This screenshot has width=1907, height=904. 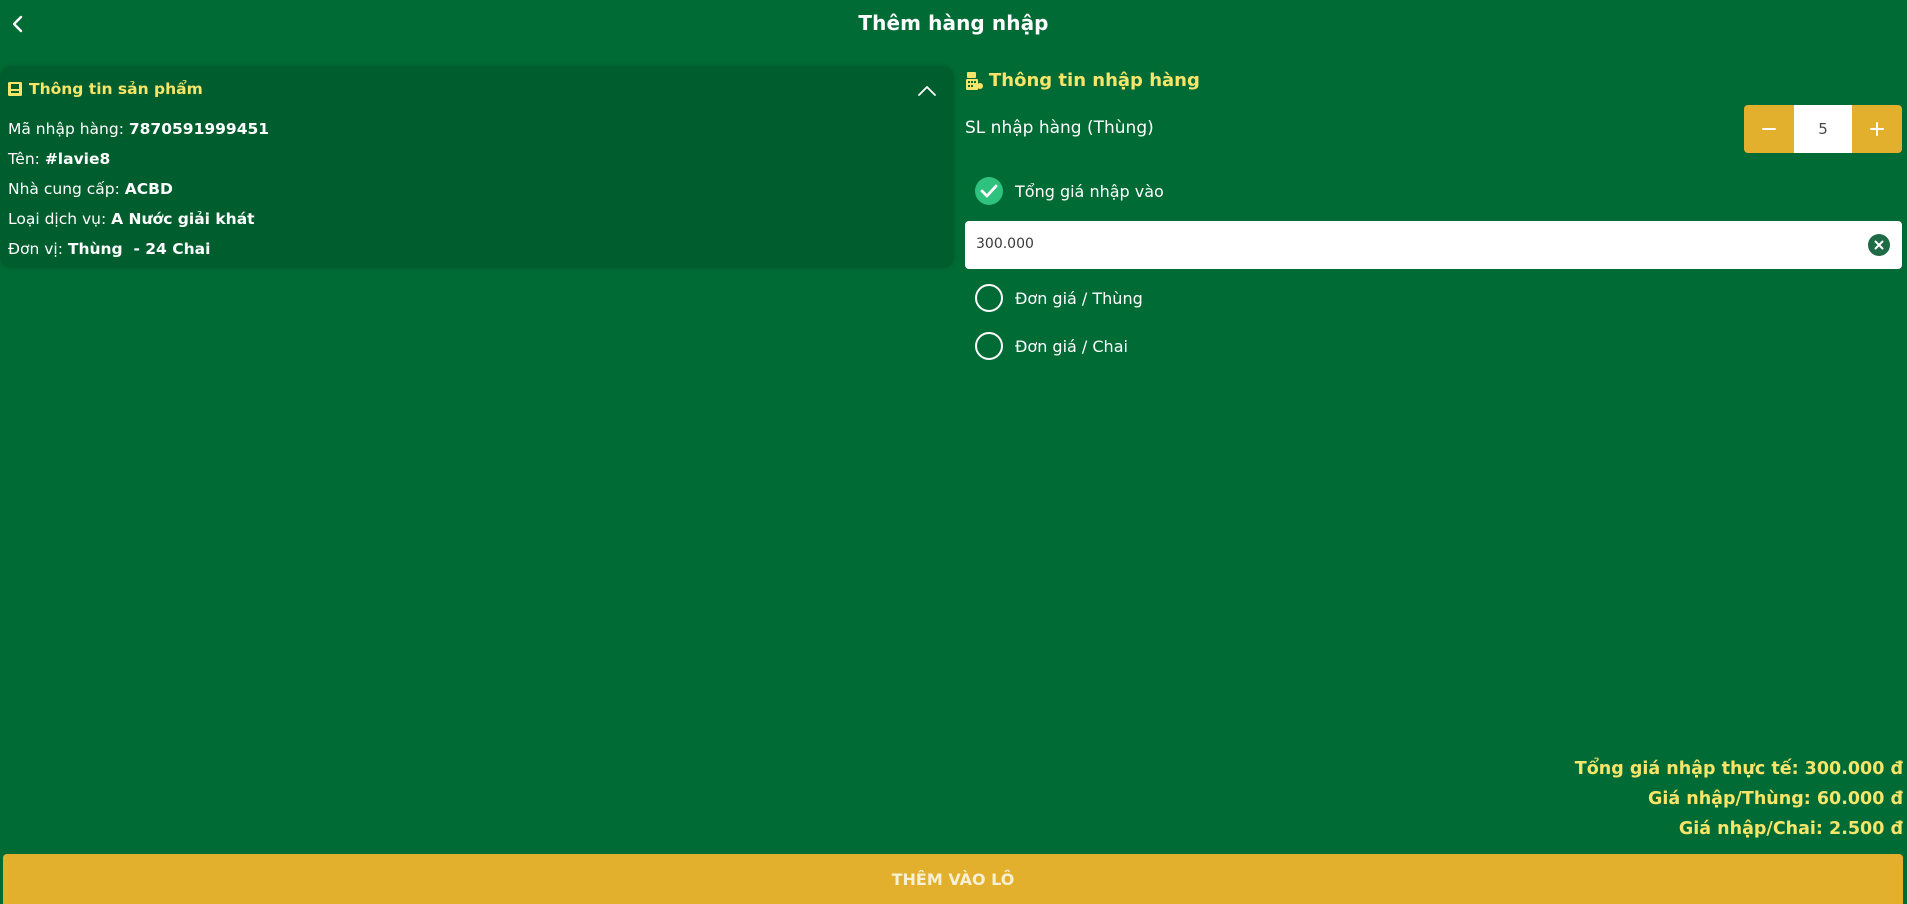 I want to click on service-type-label: Loại dịch vụ:, so click(x=60, y=219).